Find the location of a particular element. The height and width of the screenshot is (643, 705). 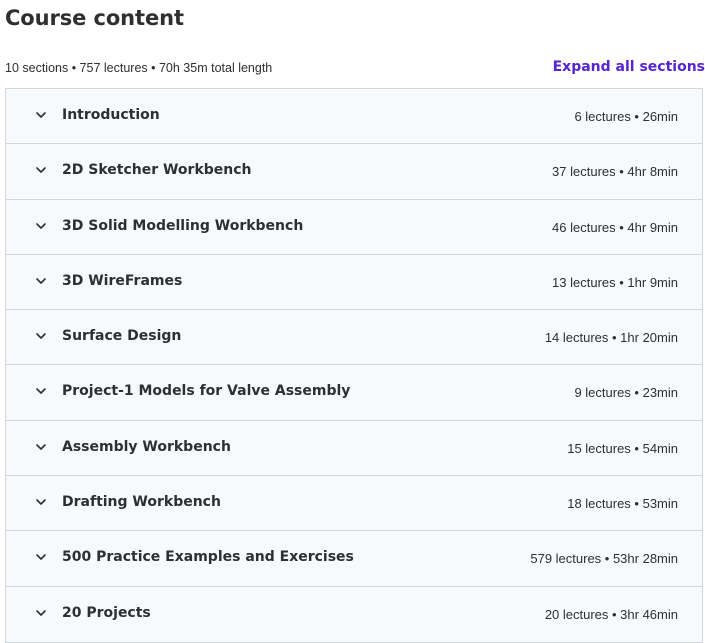

section-title: Project-1 Models for Valve Assembly is located at coordinates (206, 391).